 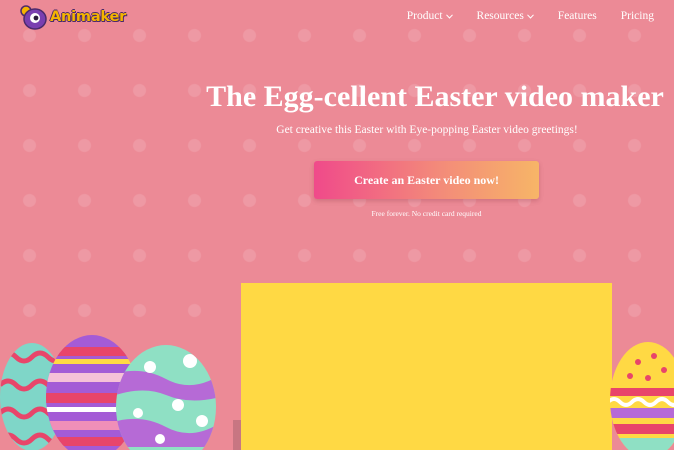 I want to click on nav-product-label: Product, so click(x=424, y=16).